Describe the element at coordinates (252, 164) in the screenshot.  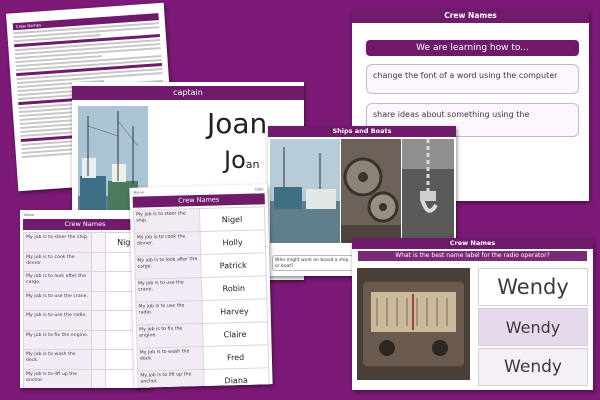
I see `name-styled-suffix: an` at that location.